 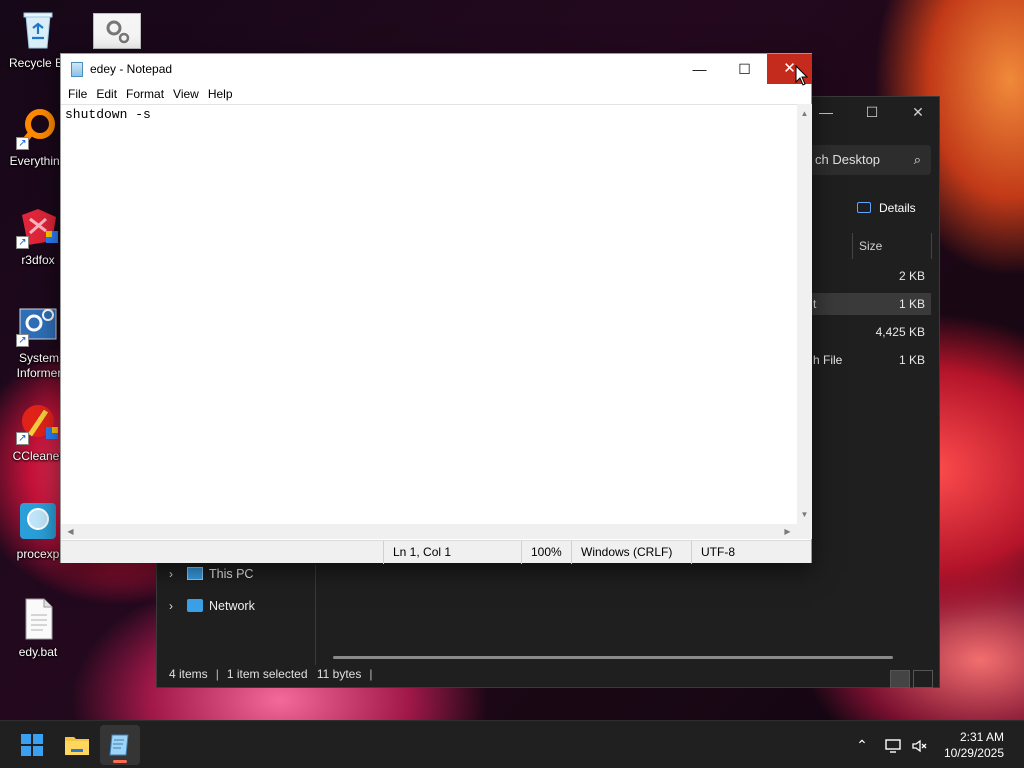 I want to click on horizontal-scrollbar, so click(x=613, y=657).